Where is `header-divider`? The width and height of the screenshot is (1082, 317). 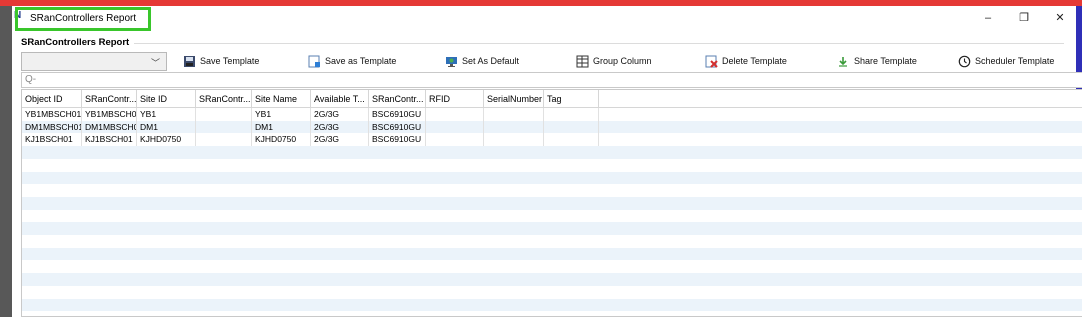 header-divider is located at coordinates (599, 43).